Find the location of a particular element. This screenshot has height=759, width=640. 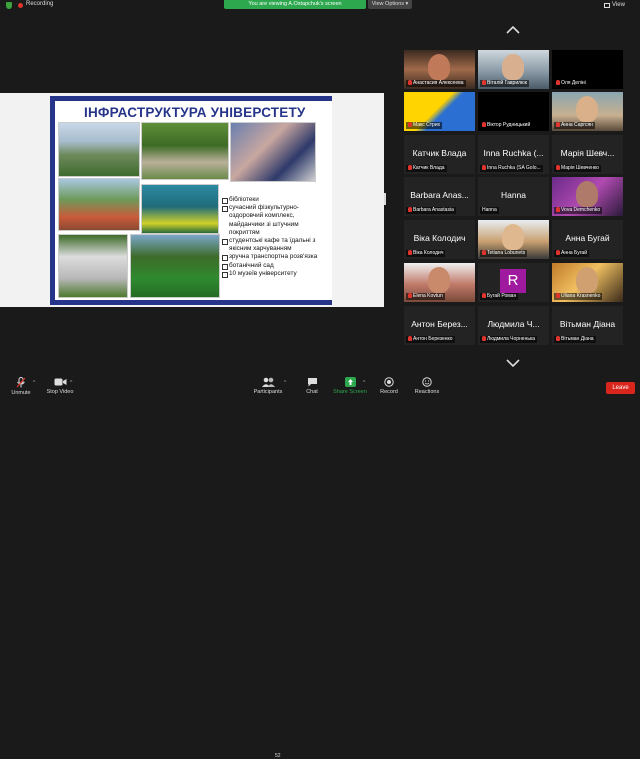

panel-resize-handle is located at coordinates (385, 199).